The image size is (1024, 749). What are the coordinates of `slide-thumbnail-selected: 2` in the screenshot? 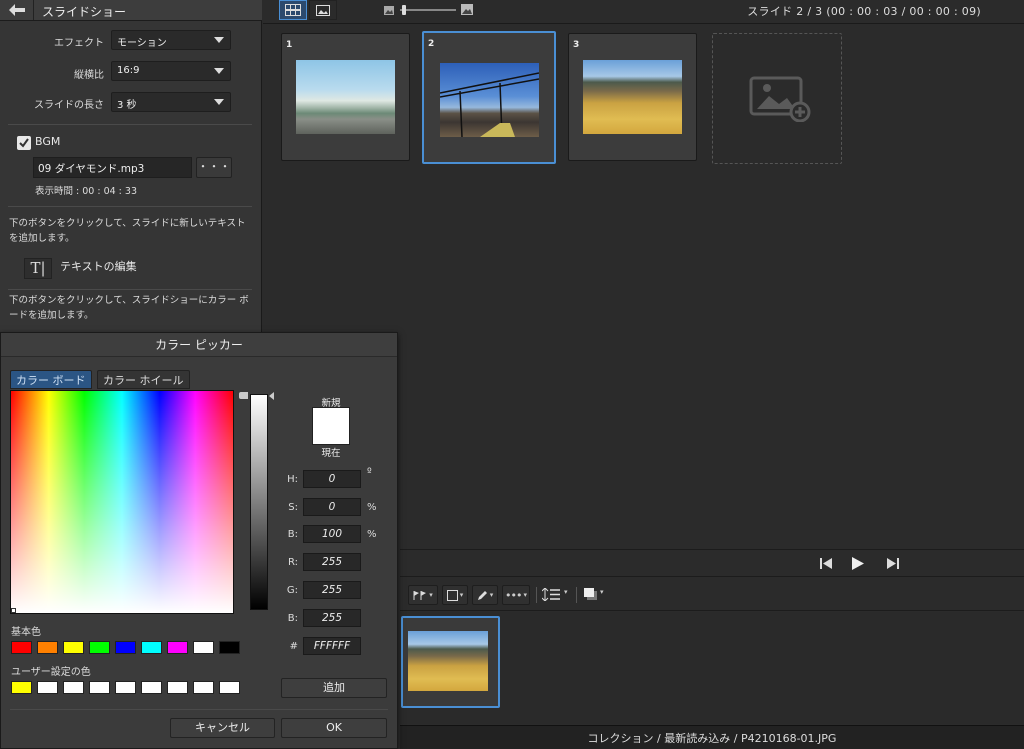 It's located at (489, 97).